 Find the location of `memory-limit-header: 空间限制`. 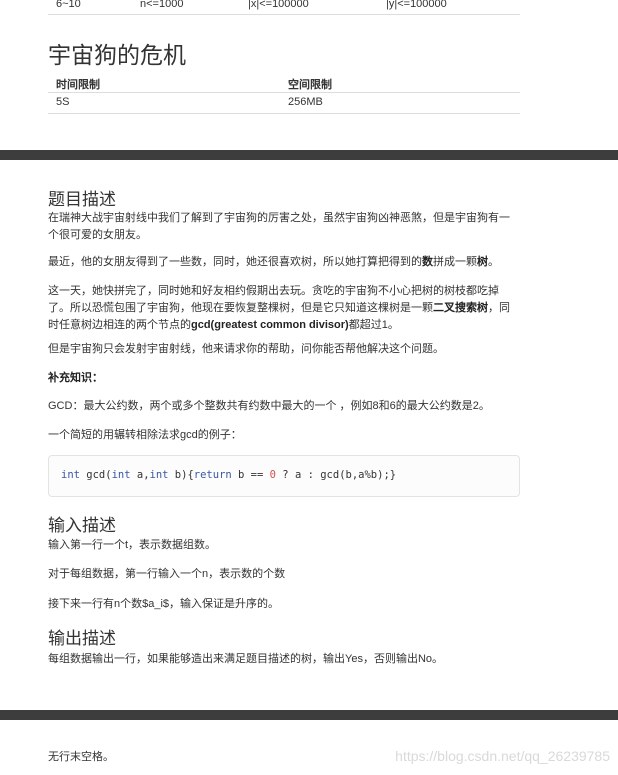

memory-limit-header: 空间限制 is located at coordinates (310, 85).